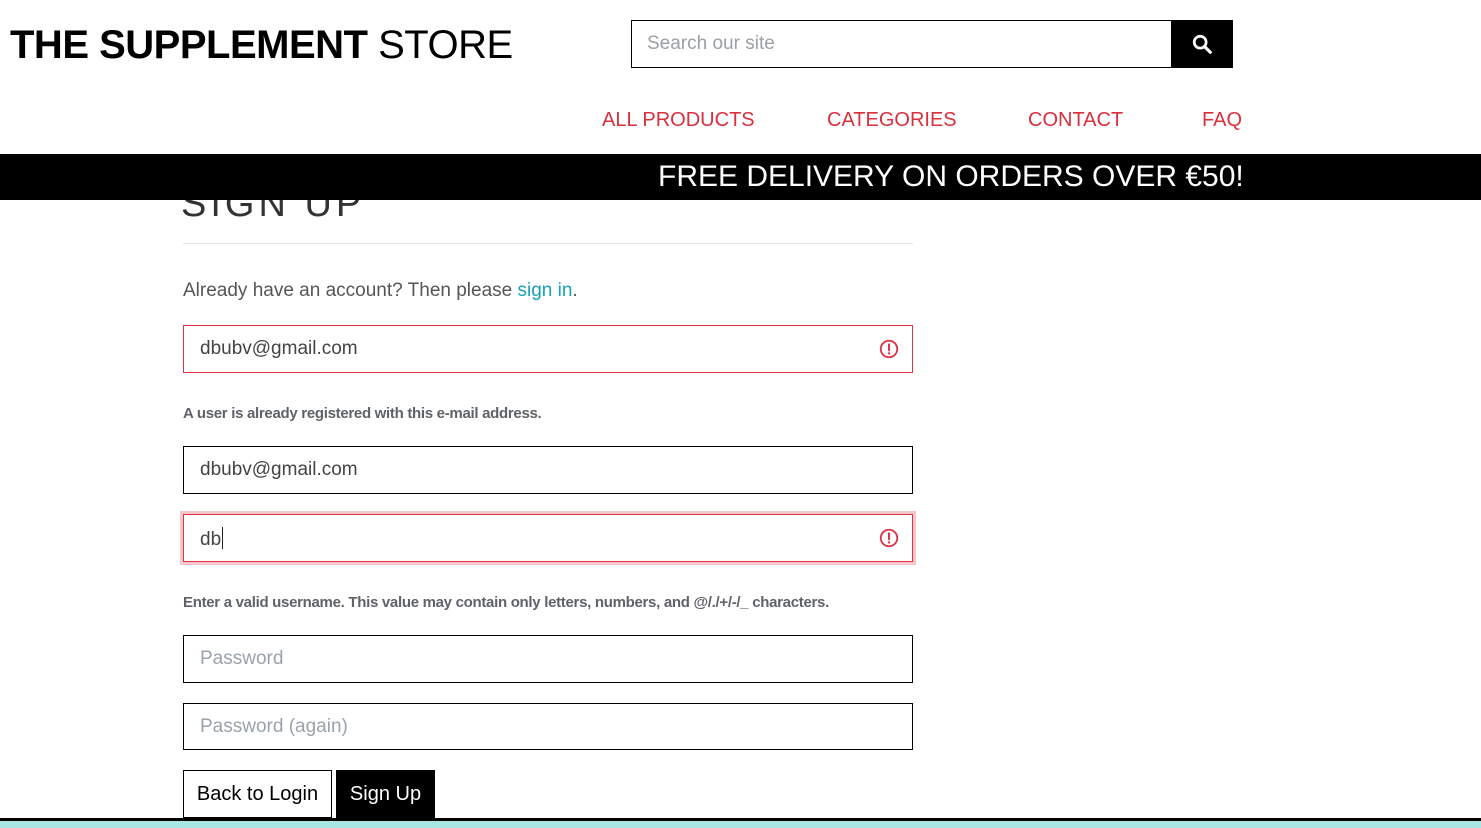  Describe the element at coordinates (1222, 120) in the screenshot. I see `nav-faq: FAQ` at that location.